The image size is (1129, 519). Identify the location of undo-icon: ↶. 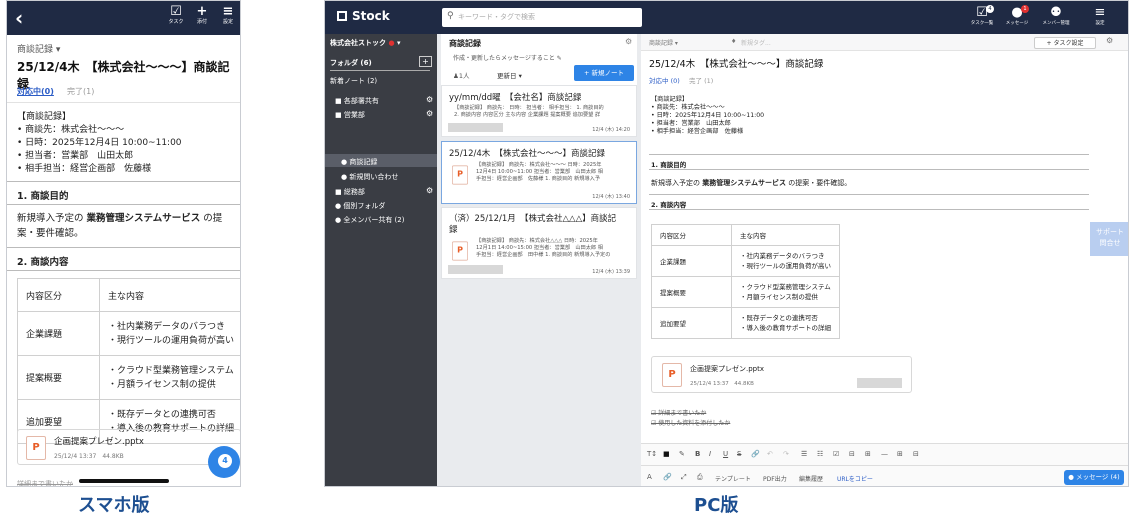
(770, 454).